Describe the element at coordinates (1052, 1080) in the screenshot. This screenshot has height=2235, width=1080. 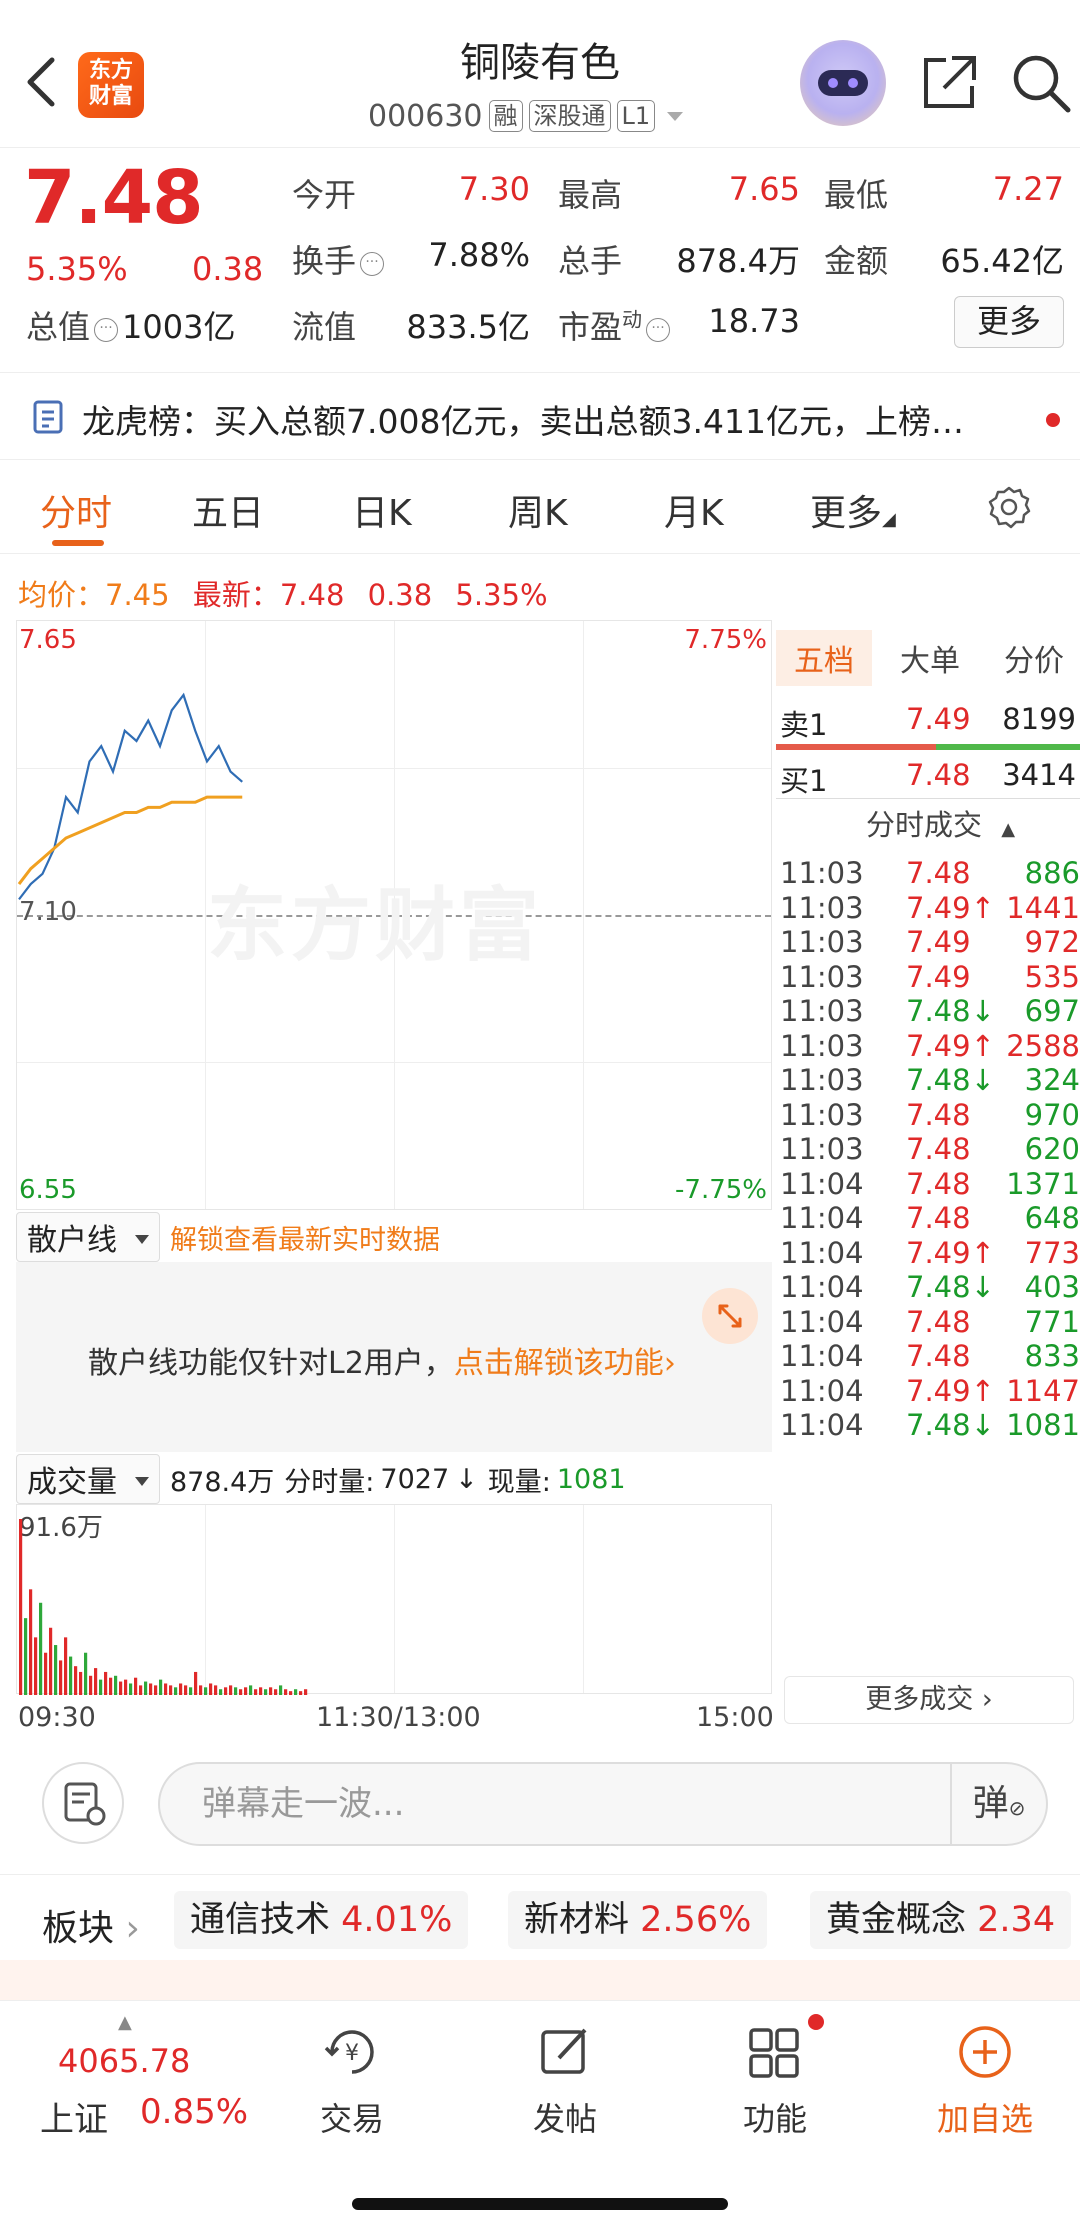
I see `trade-volume: 324` at that location.